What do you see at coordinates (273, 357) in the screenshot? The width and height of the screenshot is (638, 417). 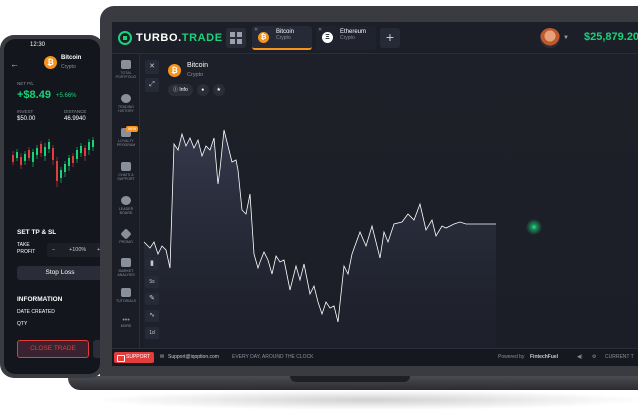 I see `support-hours: EVERY DAY, AROUND THE CLOCK` at bounding box center [273, 357].